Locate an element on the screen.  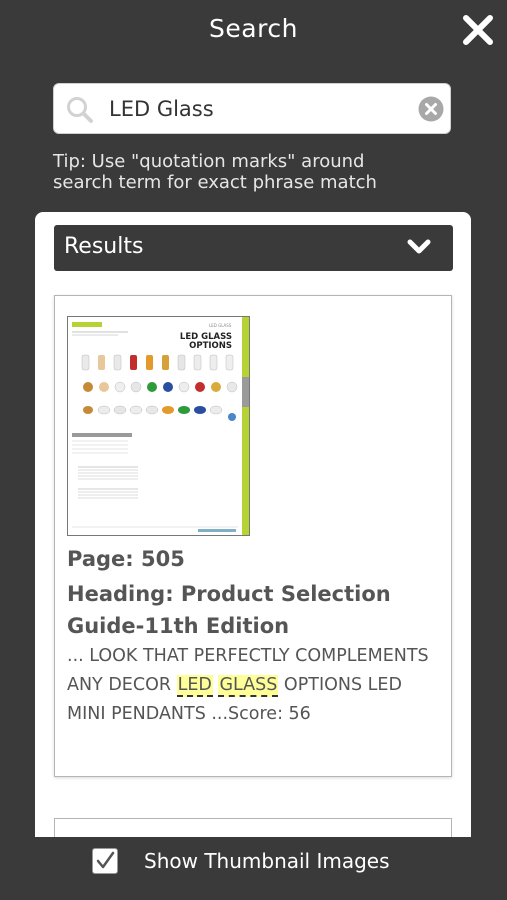
svg-text: LED GLASS is located at coordinates (220, 325).